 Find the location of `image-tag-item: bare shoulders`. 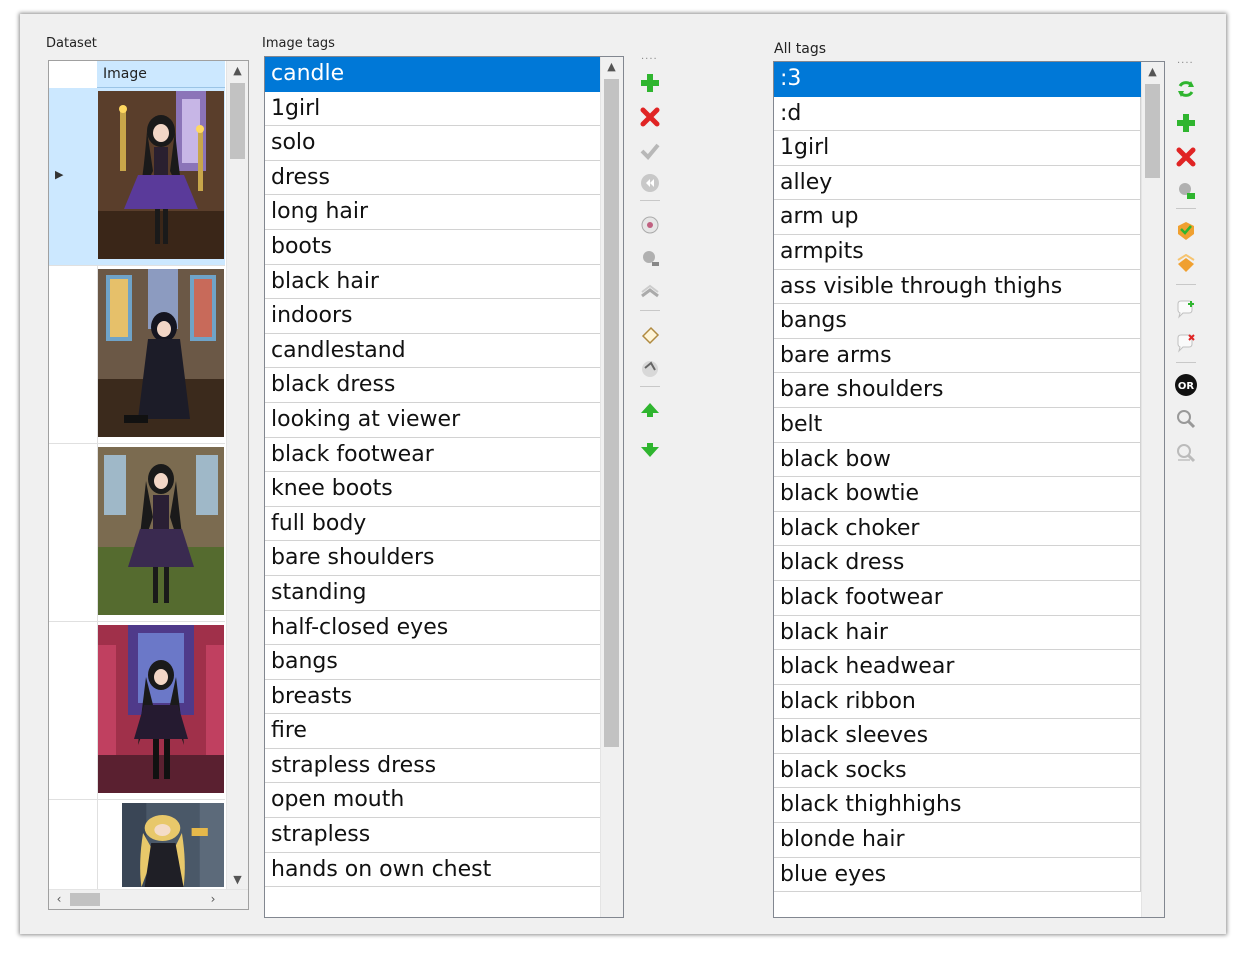

image-tag-item: bare shoulders is located at coordinates (433, 558).